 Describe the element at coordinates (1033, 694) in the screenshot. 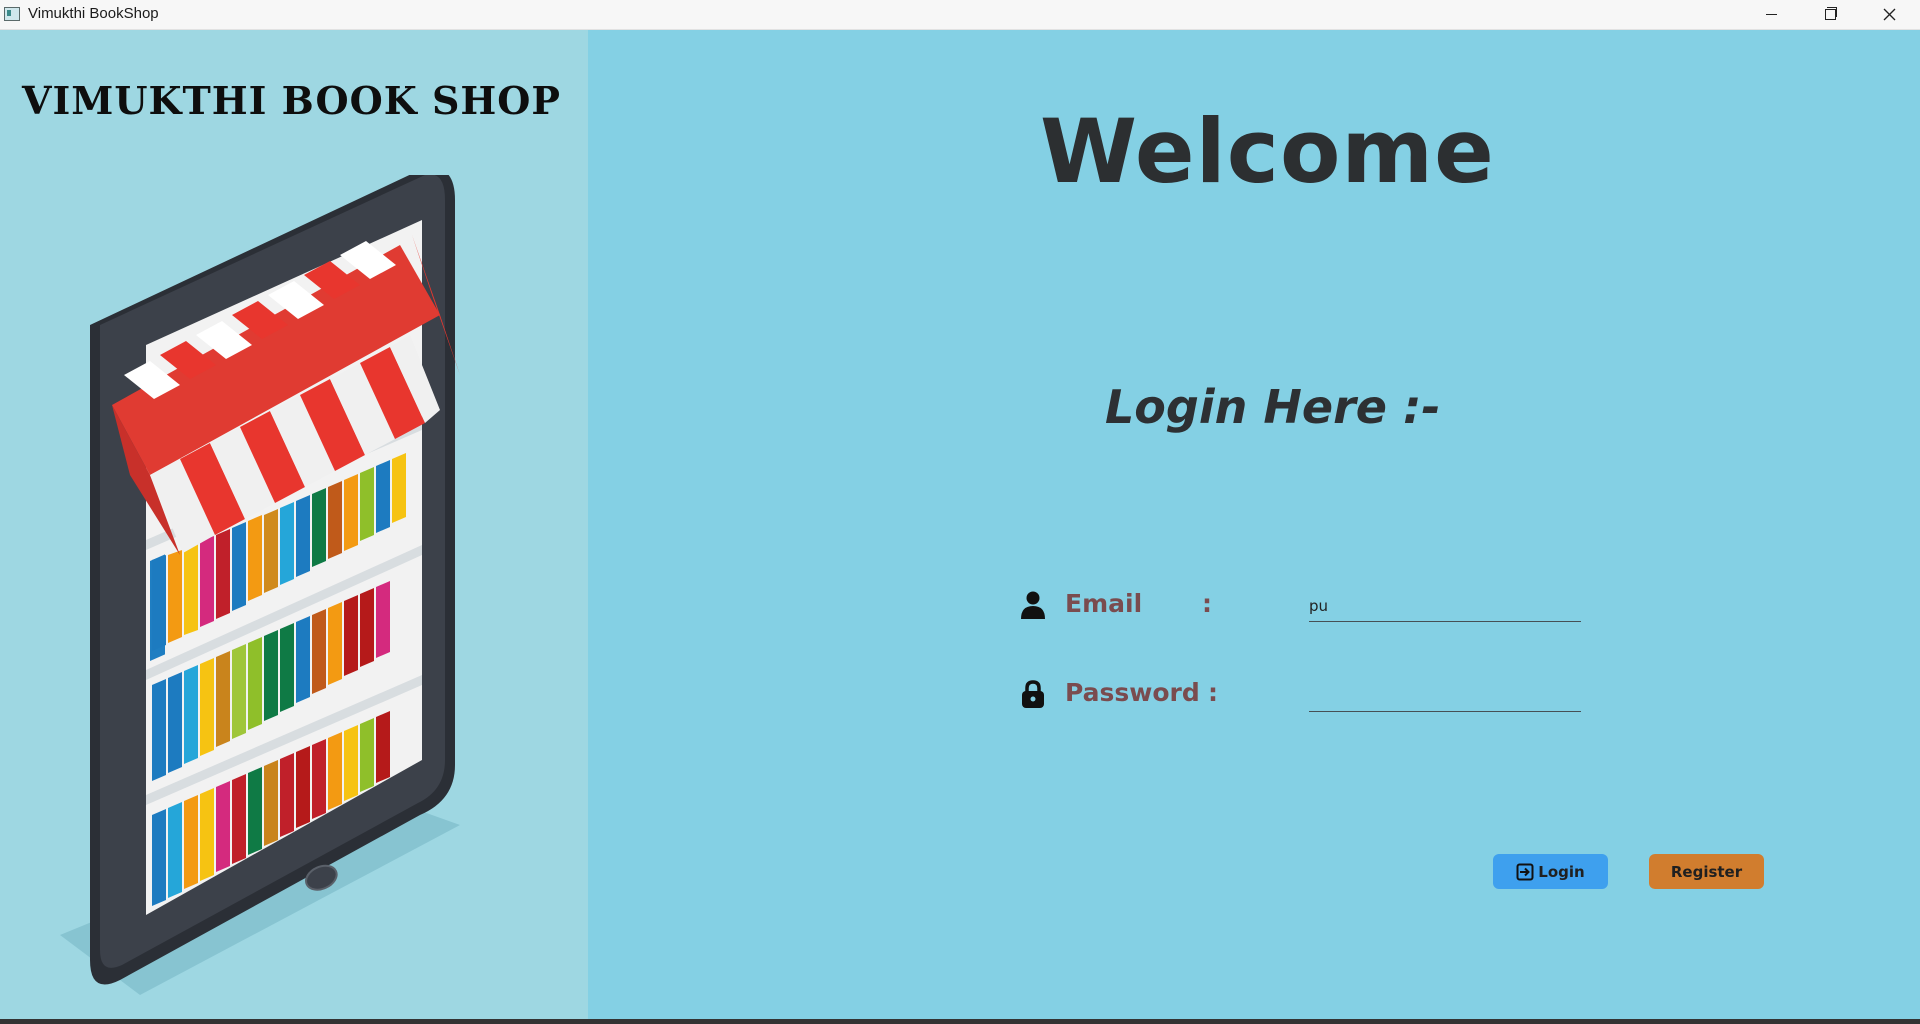

I see `lock-icon` at that location.